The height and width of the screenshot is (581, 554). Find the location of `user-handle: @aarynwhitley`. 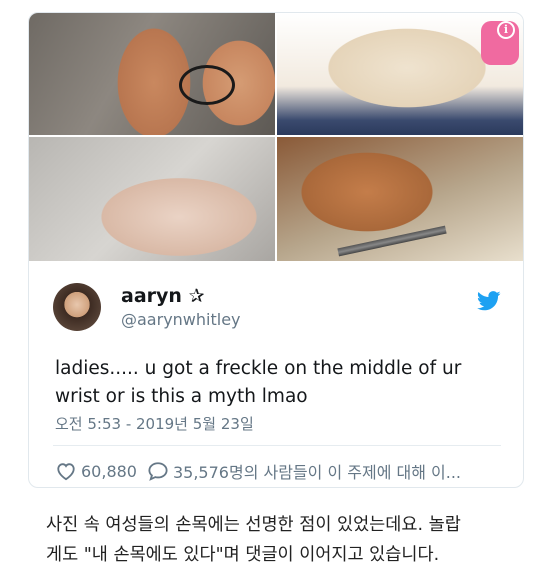

user-handle: @aarynwhitley is located at coordinates (181, 319).